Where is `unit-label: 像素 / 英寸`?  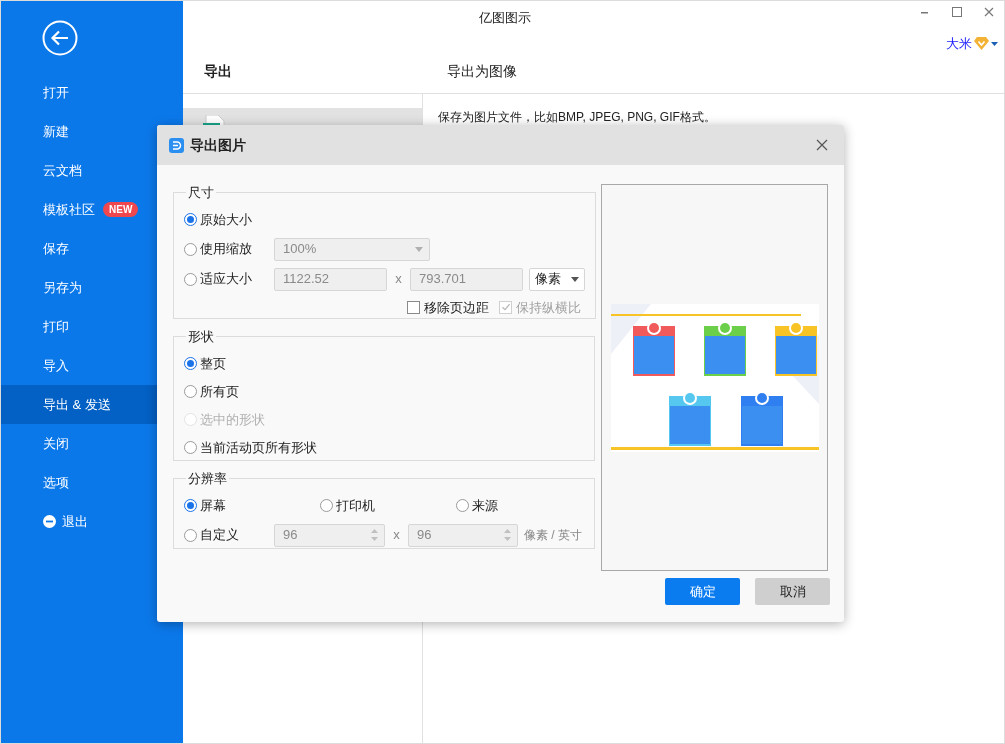 unit-label: 像素 / 英寸 is located at coordinates (553, 535).